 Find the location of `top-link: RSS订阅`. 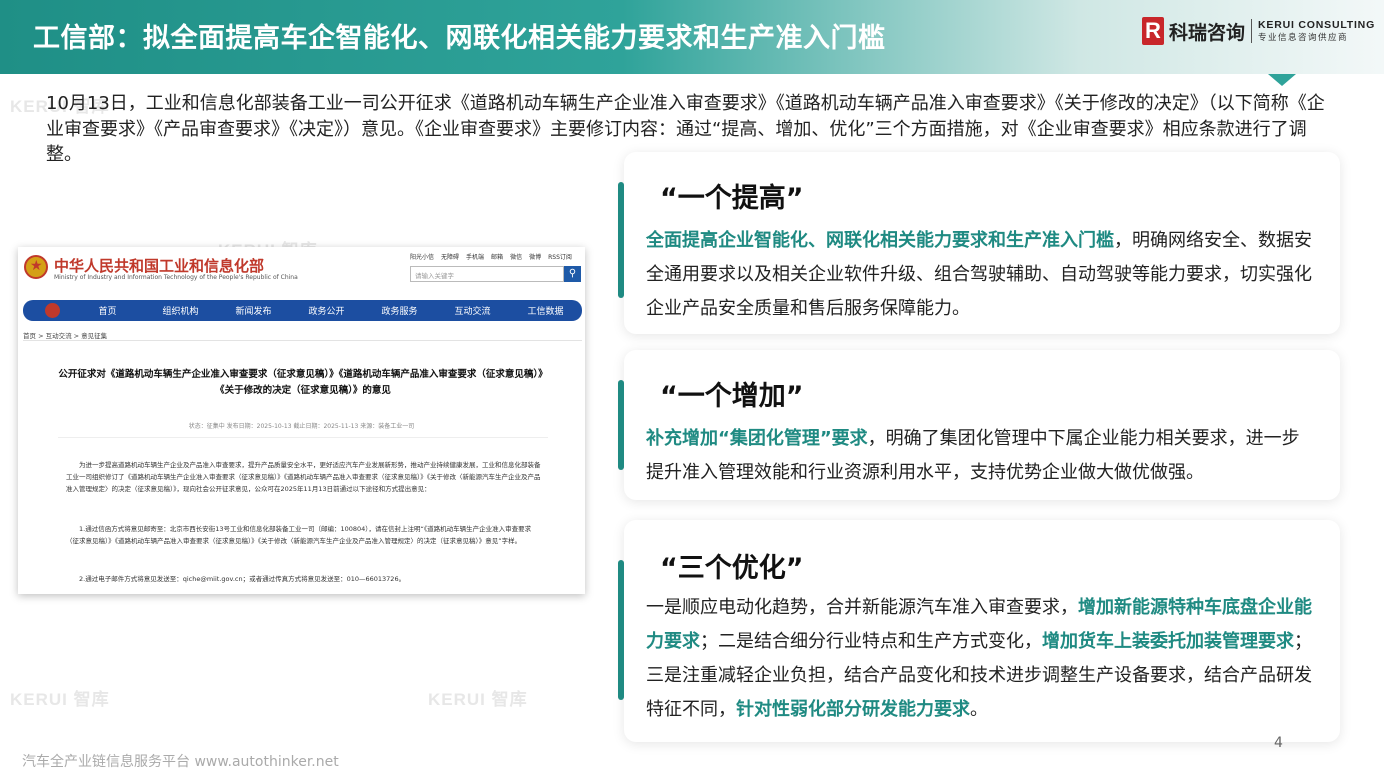

top-link: RSS订阅 is located at coordinates (560, 256).